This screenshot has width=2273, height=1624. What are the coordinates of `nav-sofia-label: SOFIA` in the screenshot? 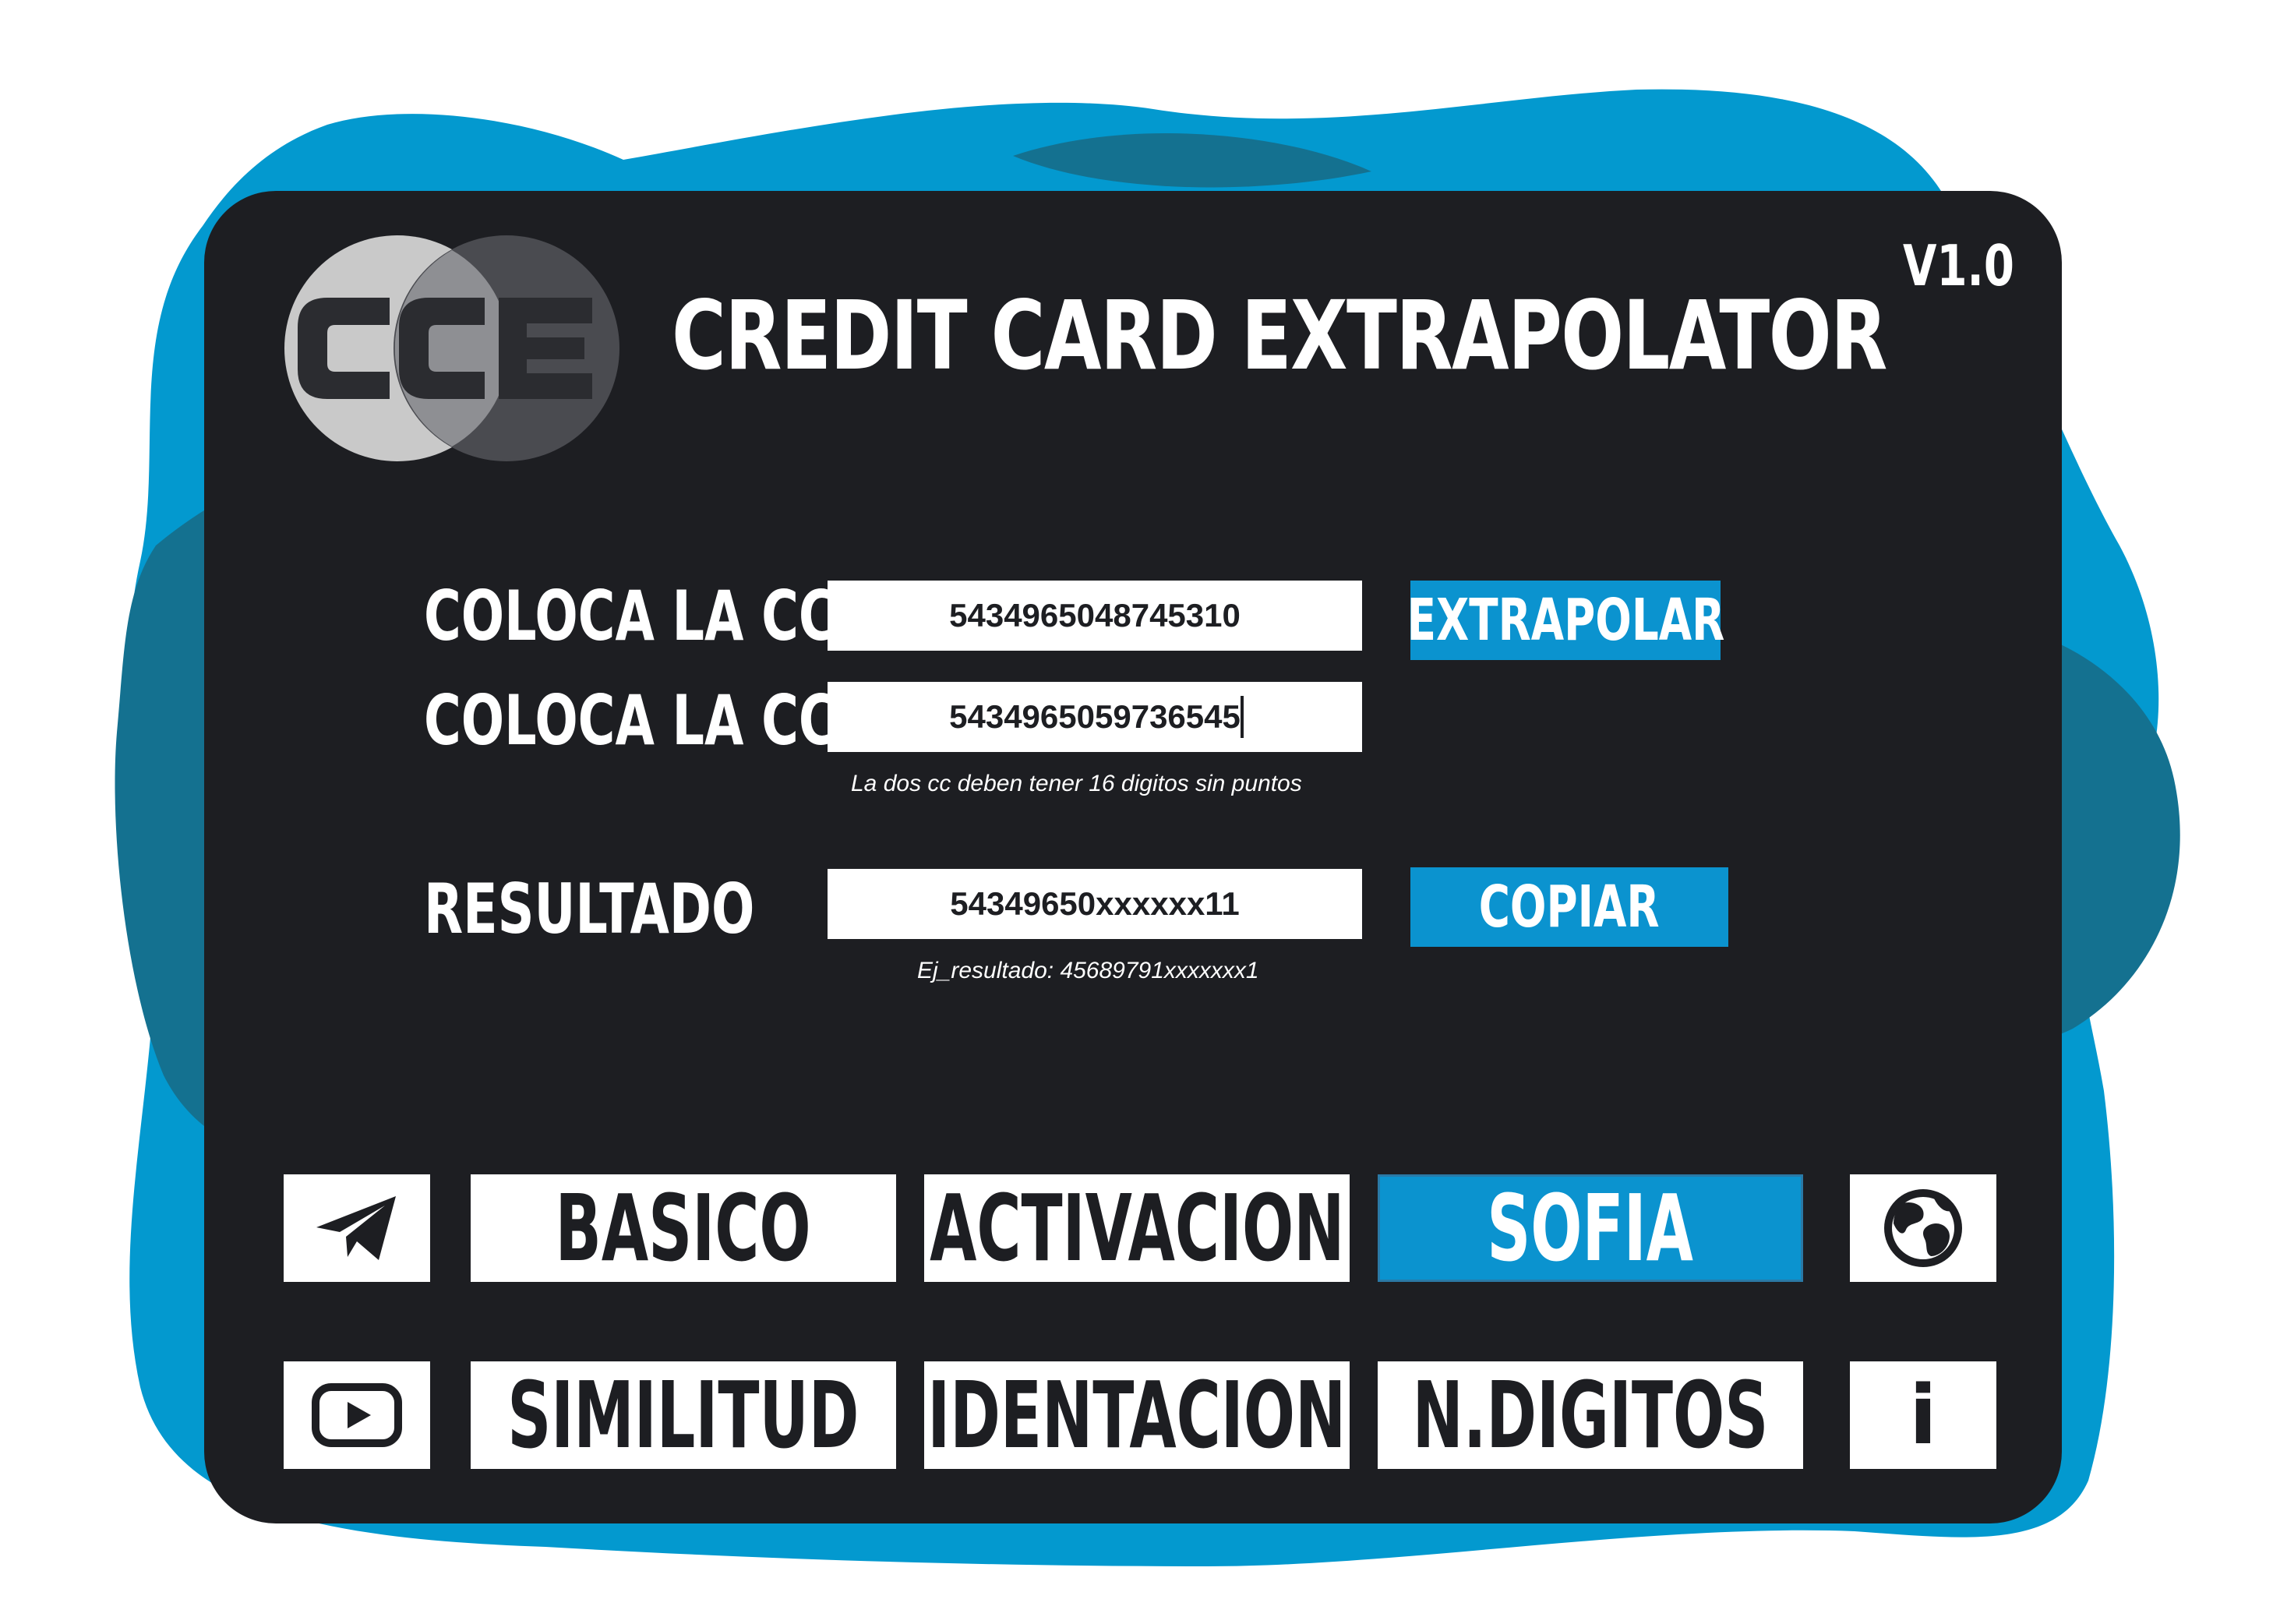 It's located at (1590, 1228).